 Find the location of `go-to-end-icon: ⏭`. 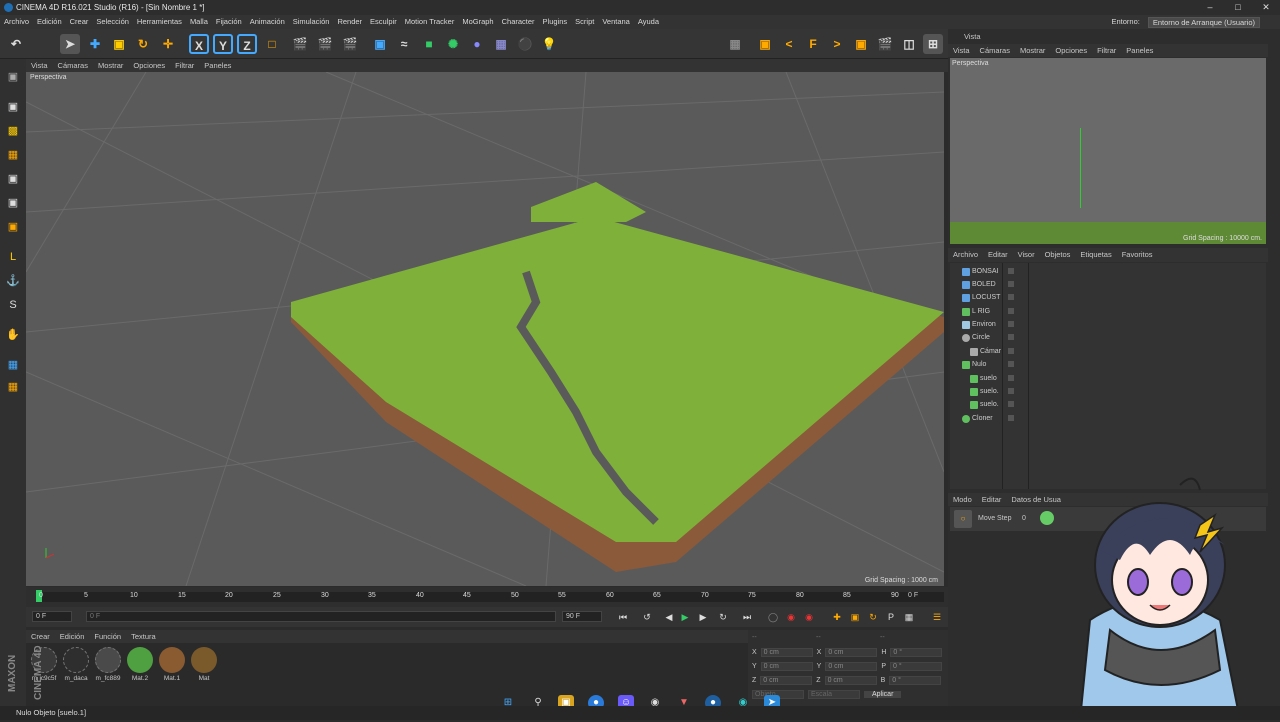

go-to-end-icon: ⏭ is located at coordinates (747, 617).